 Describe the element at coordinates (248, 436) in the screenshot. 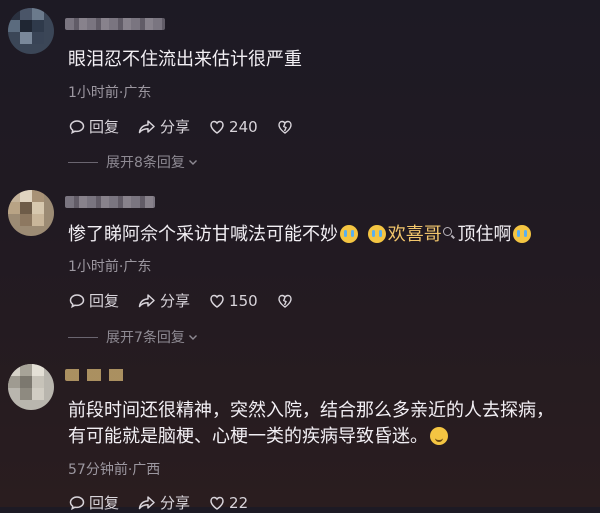

I see `comment-text-part: 有可能就是脑梗、心梗一类的疾病导致昏迷。` at that location.